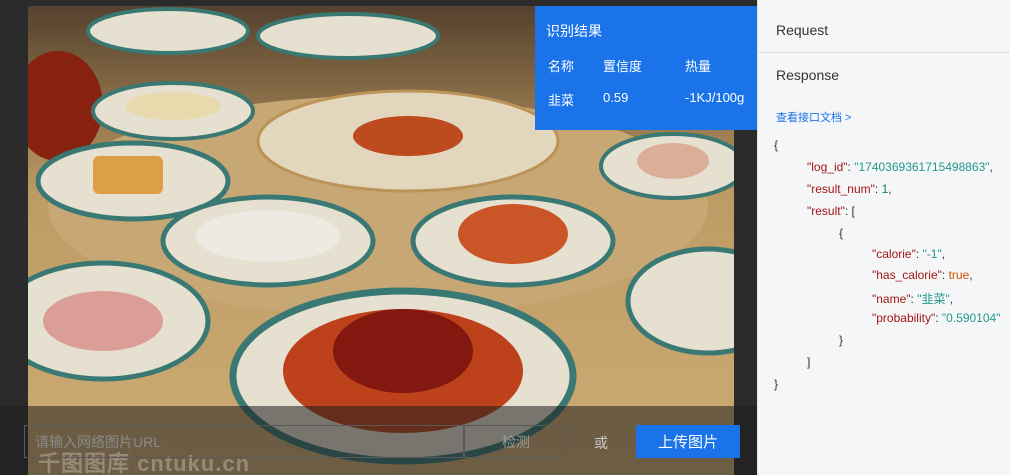 This screenshot has height=475, width=1010. Describe the element at coordinates (813, 117) in the screenshot. I see `api-doc-link: 查看接口文档 >` at that location.